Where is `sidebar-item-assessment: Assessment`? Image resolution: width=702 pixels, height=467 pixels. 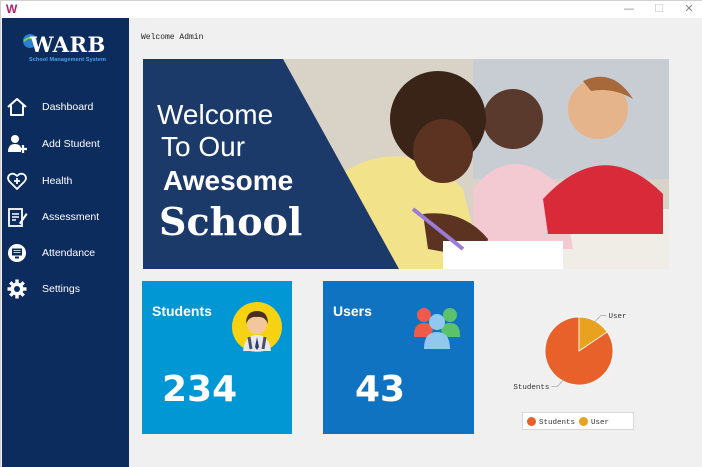
sidebar-item-assessment: Assessment is located at coordinates (65, 217).